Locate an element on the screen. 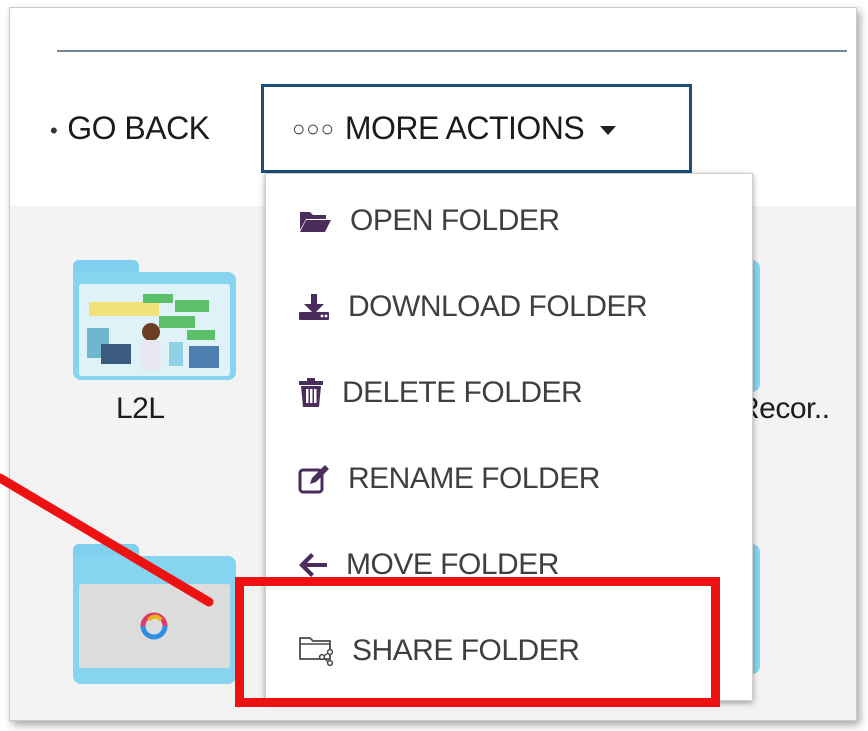 The image size is (868, 731). folder-open-icon is located at coordinates (315, 222).